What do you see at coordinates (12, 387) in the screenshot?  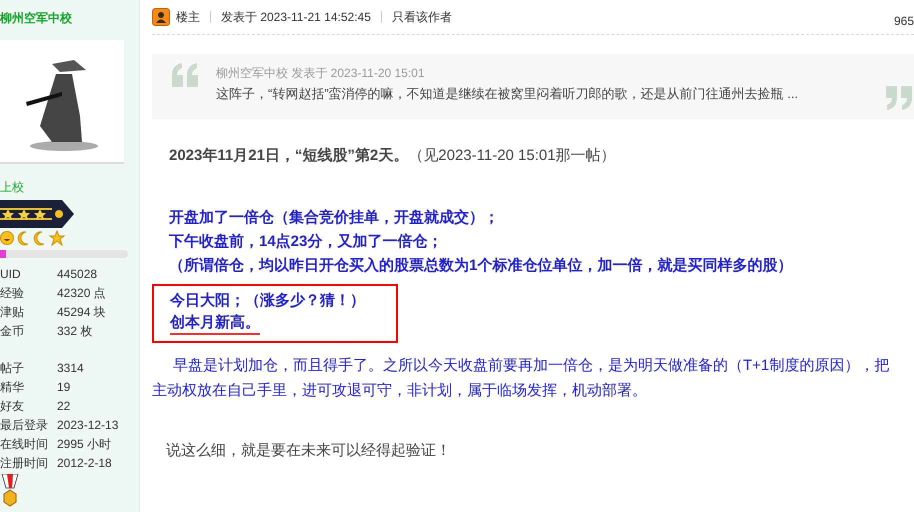 I see `stat-label: 精华` at bounding box center [12, 387].